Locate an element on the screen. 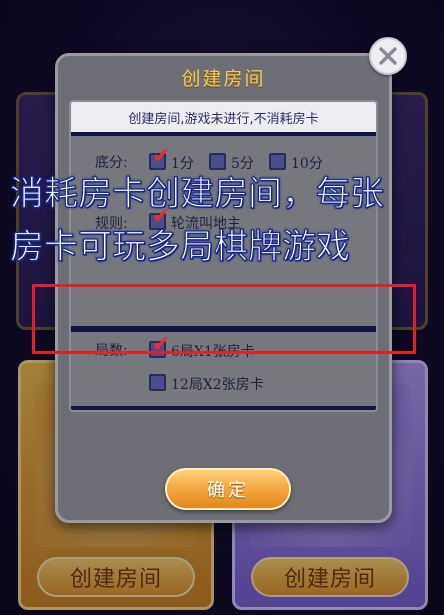  highlight-box is located at coordinates (224, 319).